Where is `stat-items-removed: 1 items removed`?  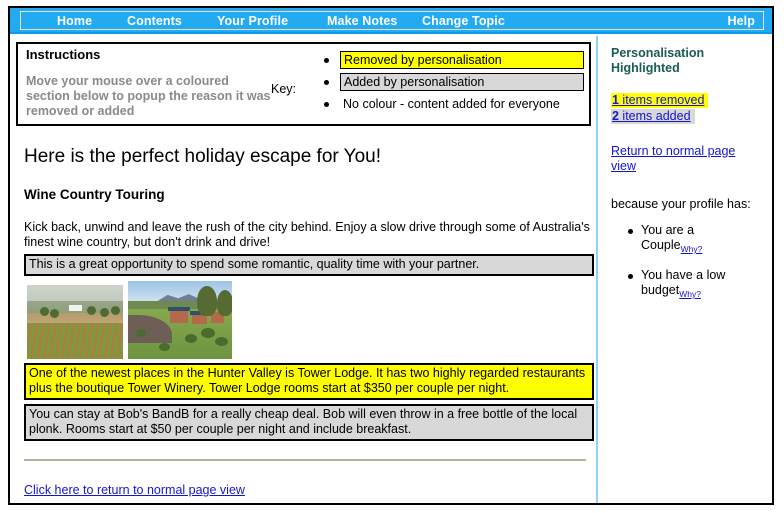 stat-items-removed: 1 items removed is located at coordinates (660, 100).